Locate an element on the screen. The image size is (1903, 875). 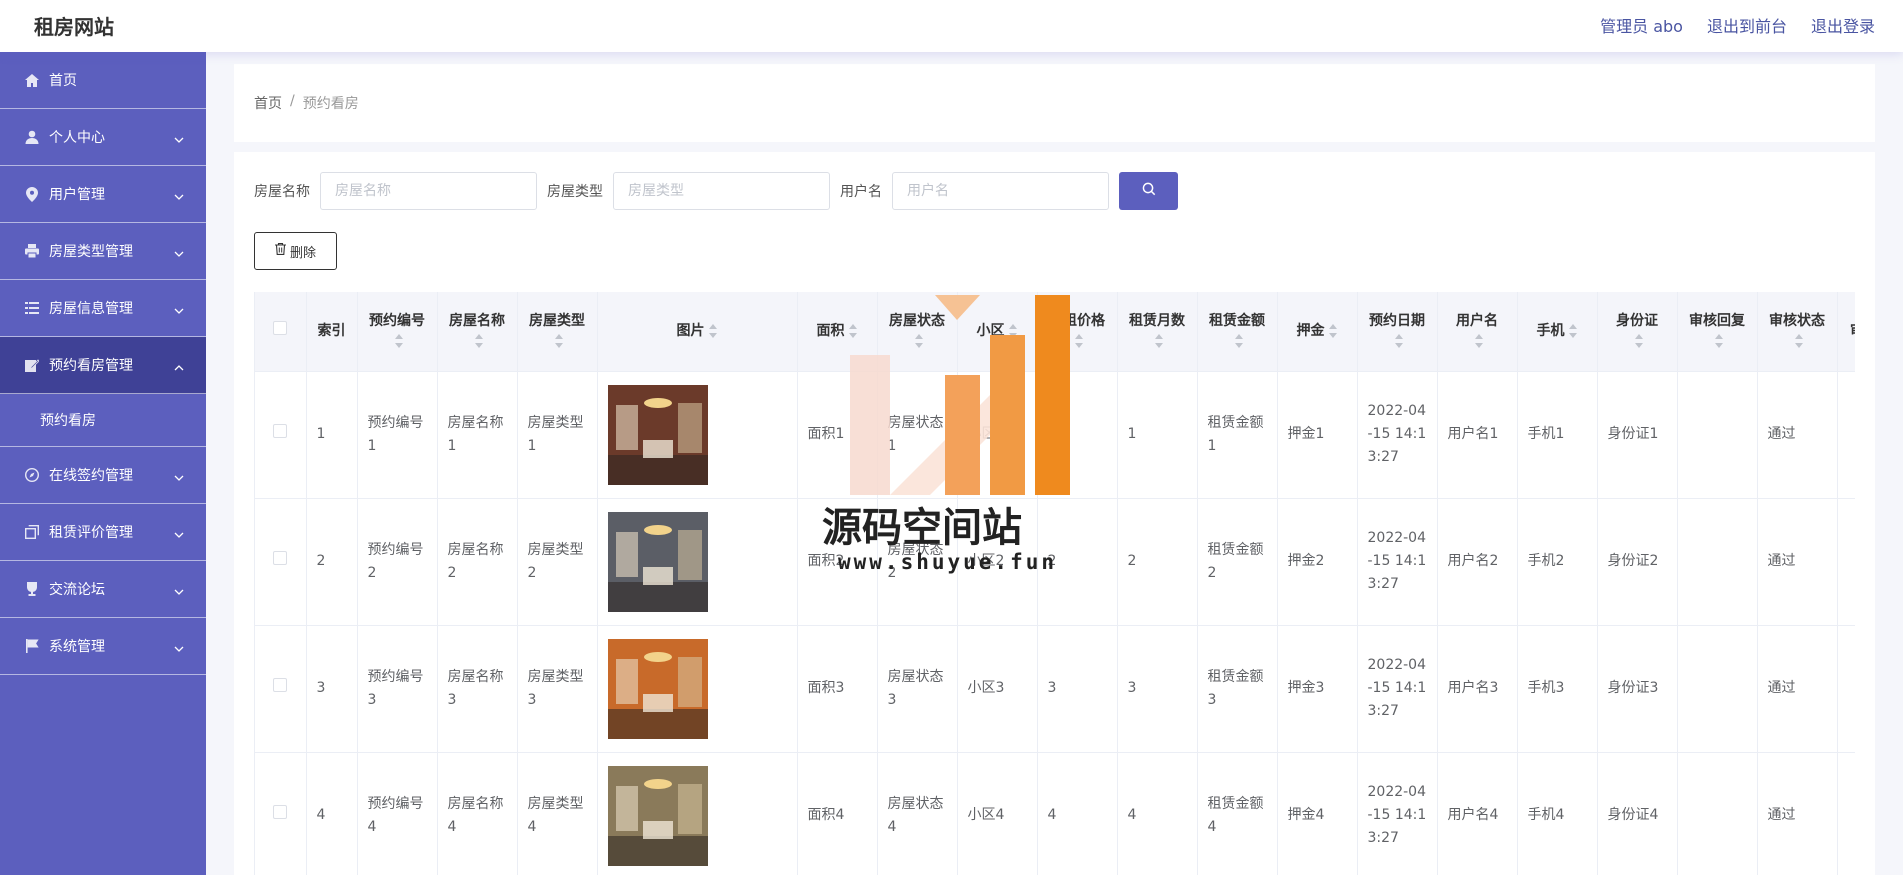
cell-user: 用户名1 is located at coordinates (1477, 435).